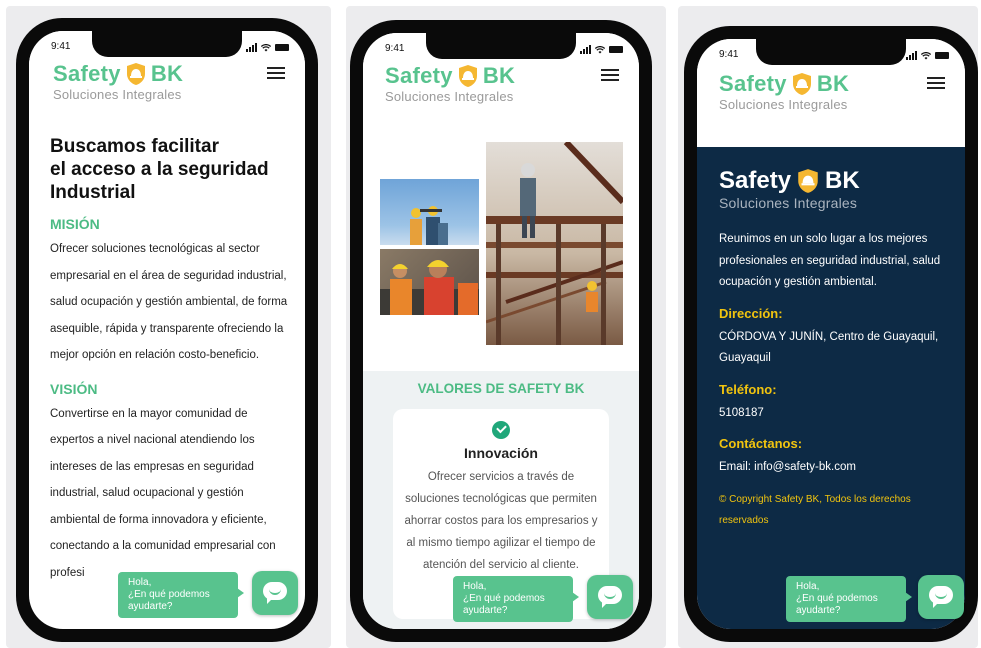 Image resolution: width=981 pixels, height=648 pixels. What do you see at coordinates (429, 282) in the screenshot?
I see `workers-closeup-photo` at bounding box center [429, 282].